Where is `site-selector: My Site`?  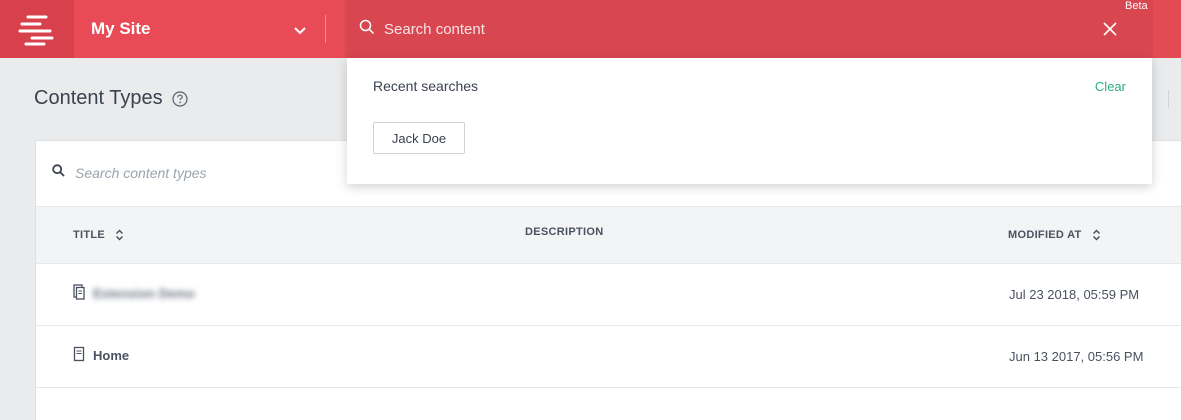 site-selector: My Site is located at coordinates (209, 29).